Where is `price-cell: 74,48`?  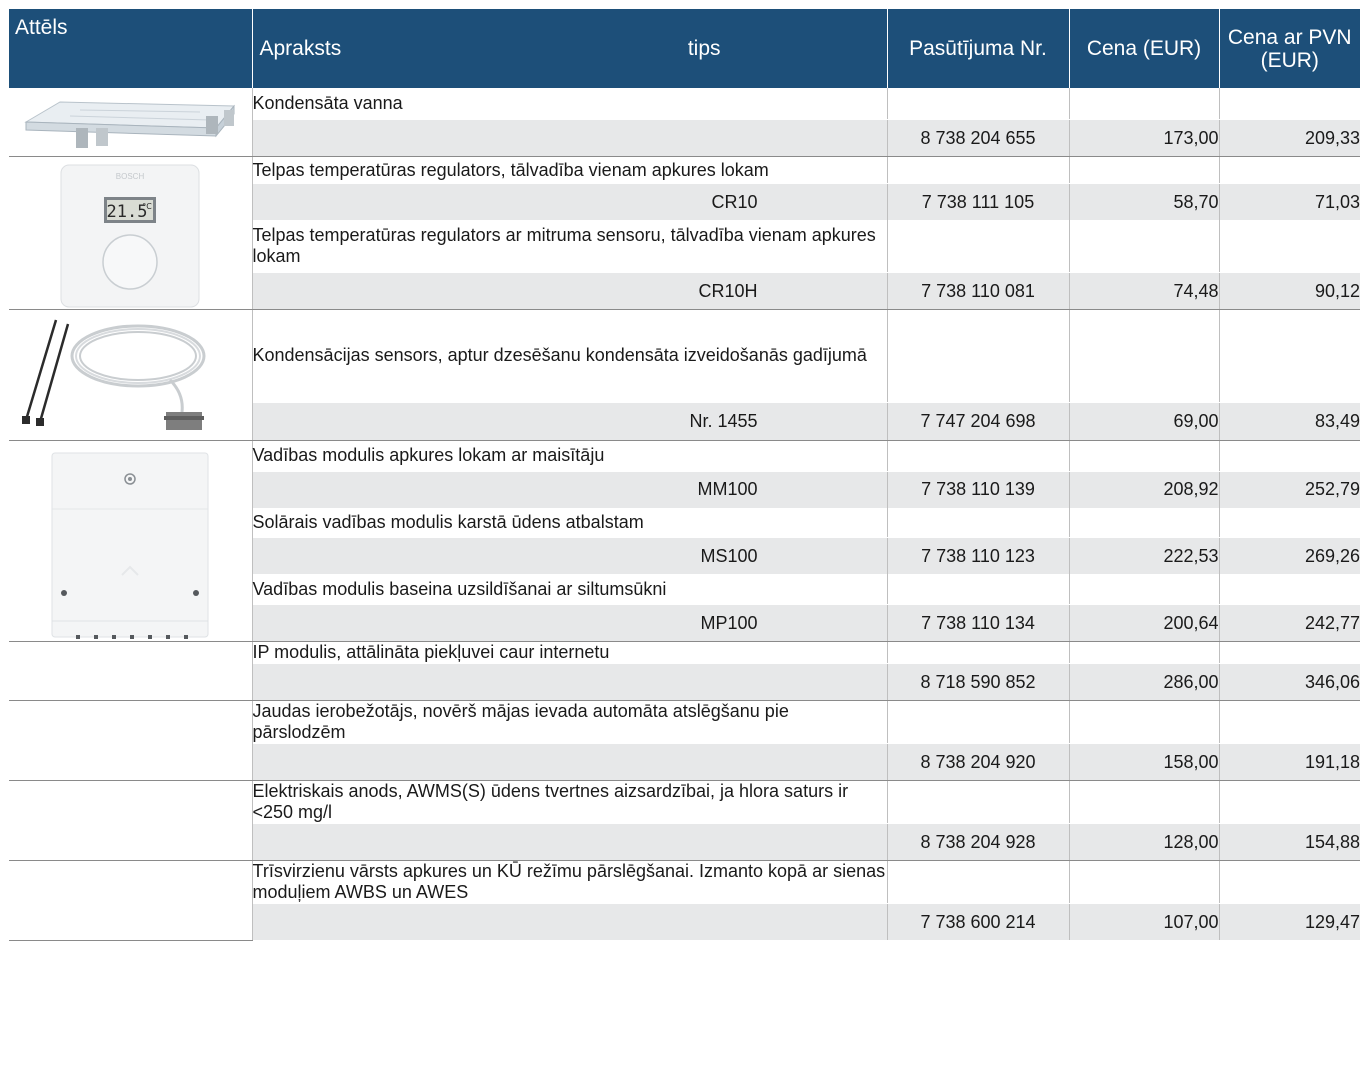
price-cell: 74,48 is located at coordinates (1144, 291).